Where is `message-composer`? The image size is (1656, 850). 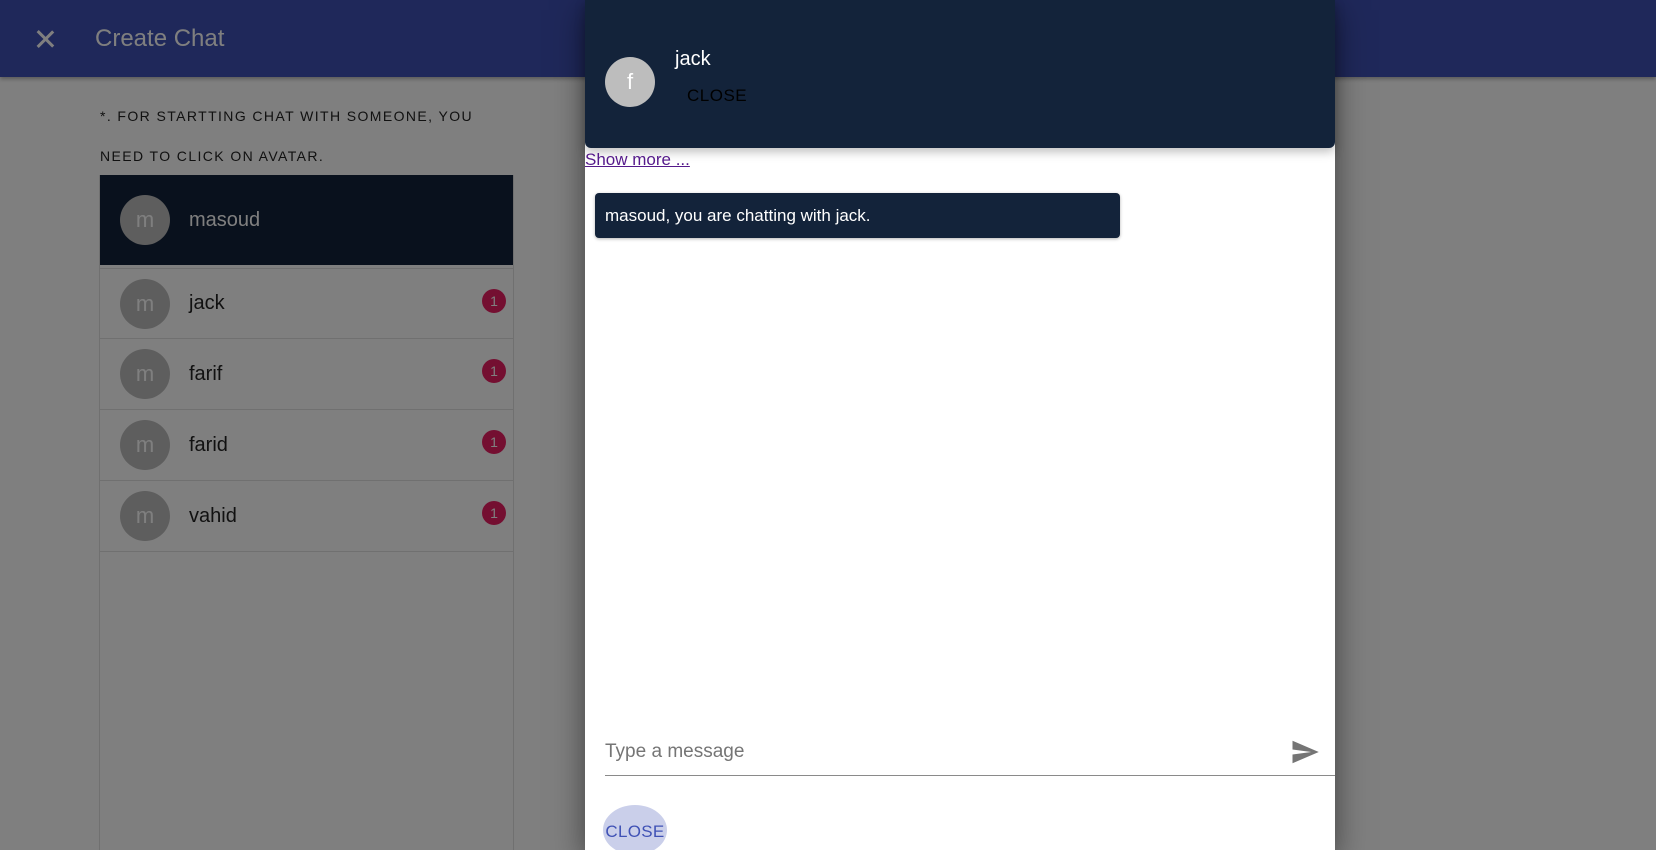
message-composer is located at coordinates (970, 752).